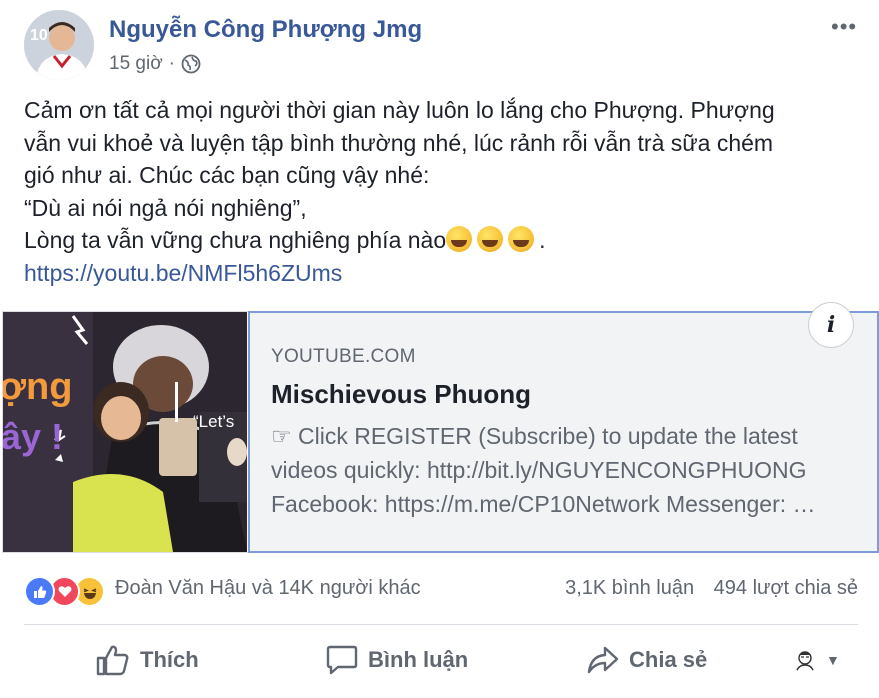 The height and width of the screenshot is (698, 879). What do you see at coordinates (342, 660) in the screenshot?
I see `speech-bubble-icon` at bounding box center [342, 660].